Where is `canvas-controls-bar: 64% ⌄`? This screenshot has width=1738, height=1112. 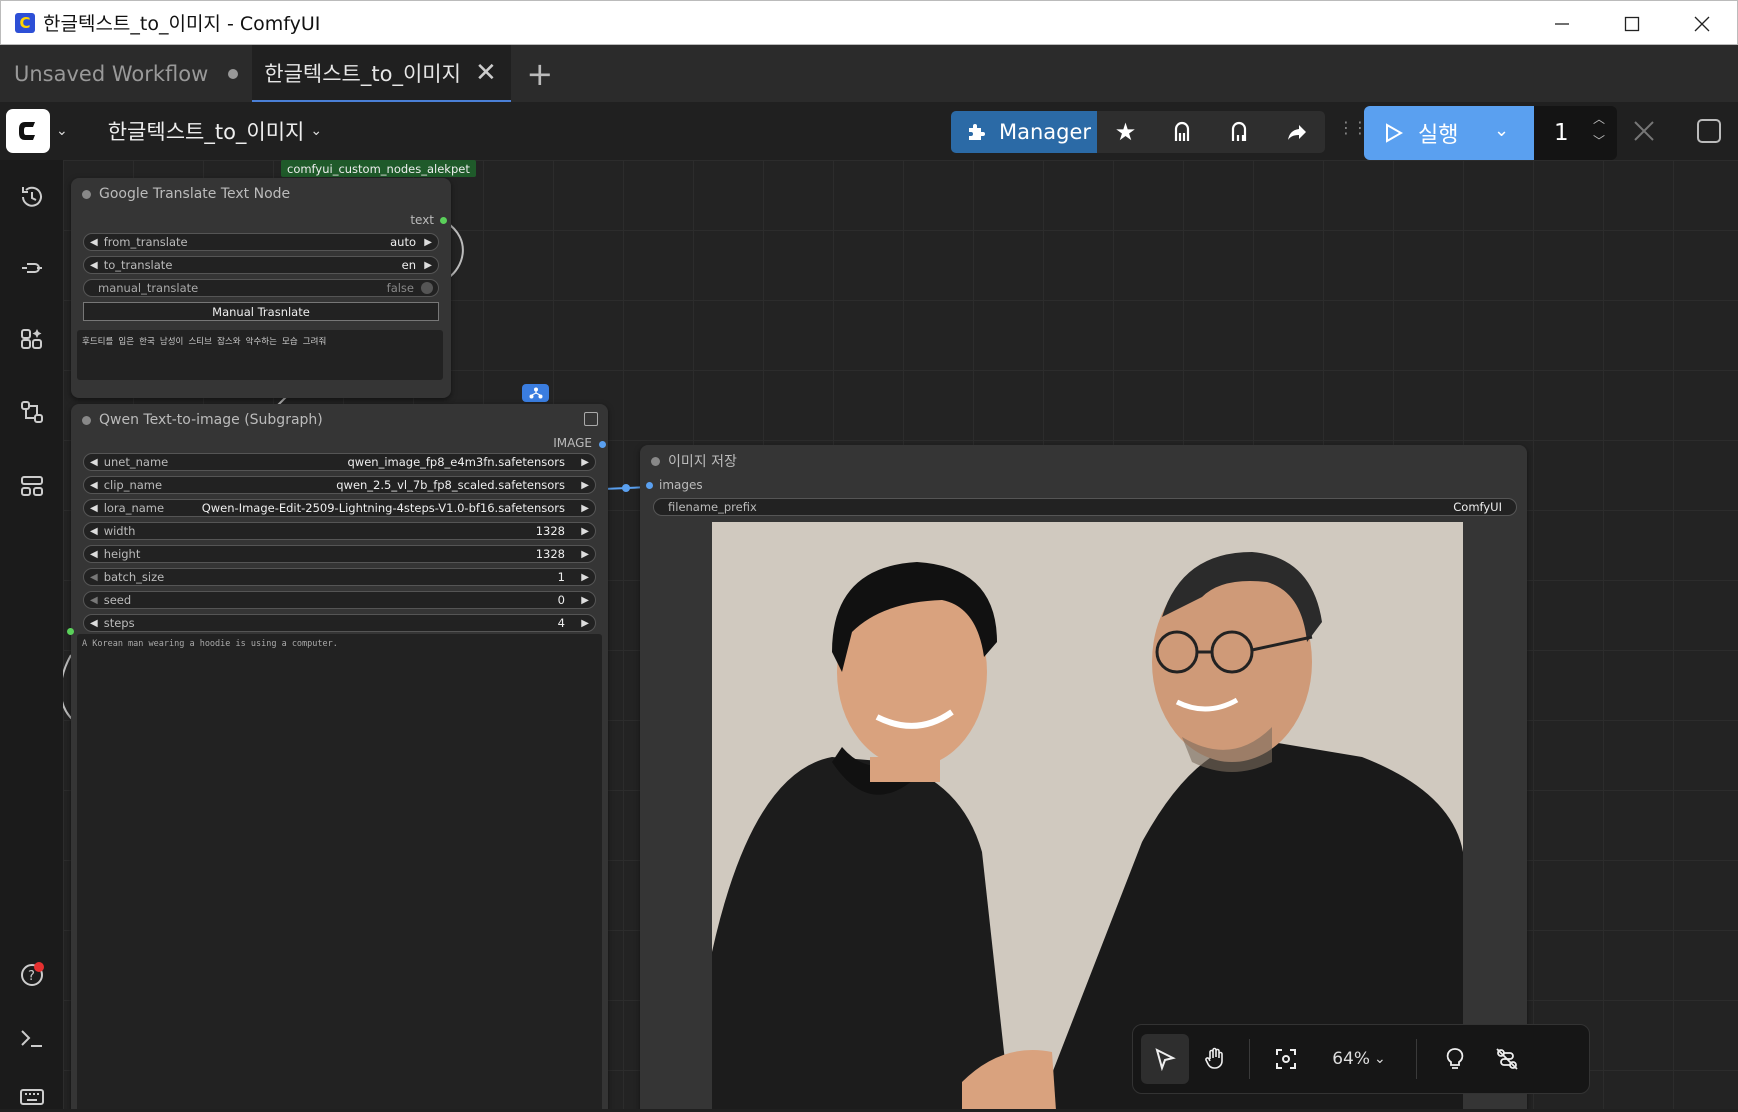 canvas-controls-bar: 64% ⌄ is located at coordinates (1361, 1059).